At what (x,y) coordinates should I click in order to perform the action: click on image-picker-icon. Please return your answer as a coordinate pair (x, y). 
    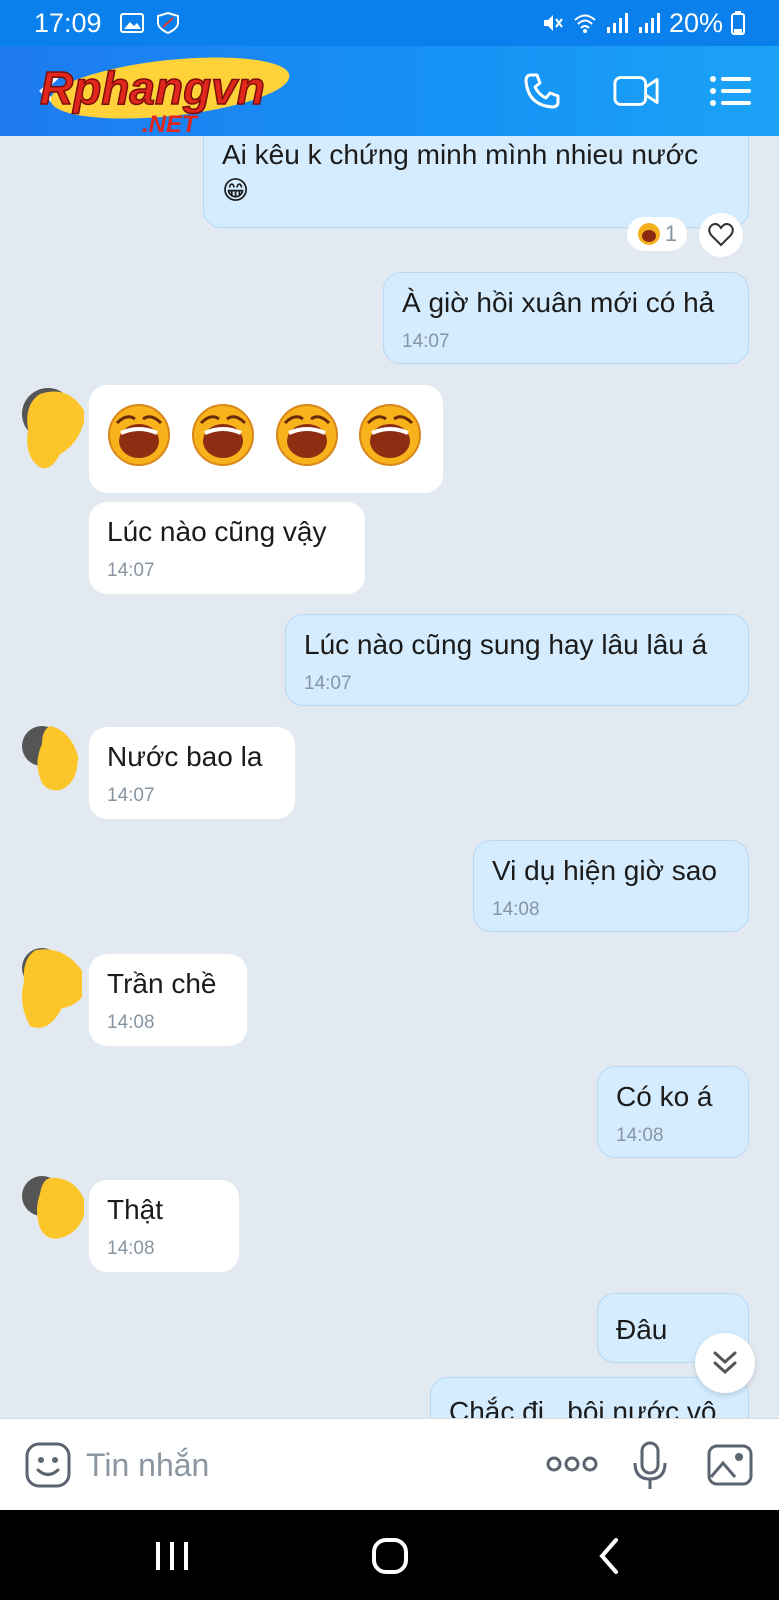
    Looking at the image, I should click on (730, 1465).